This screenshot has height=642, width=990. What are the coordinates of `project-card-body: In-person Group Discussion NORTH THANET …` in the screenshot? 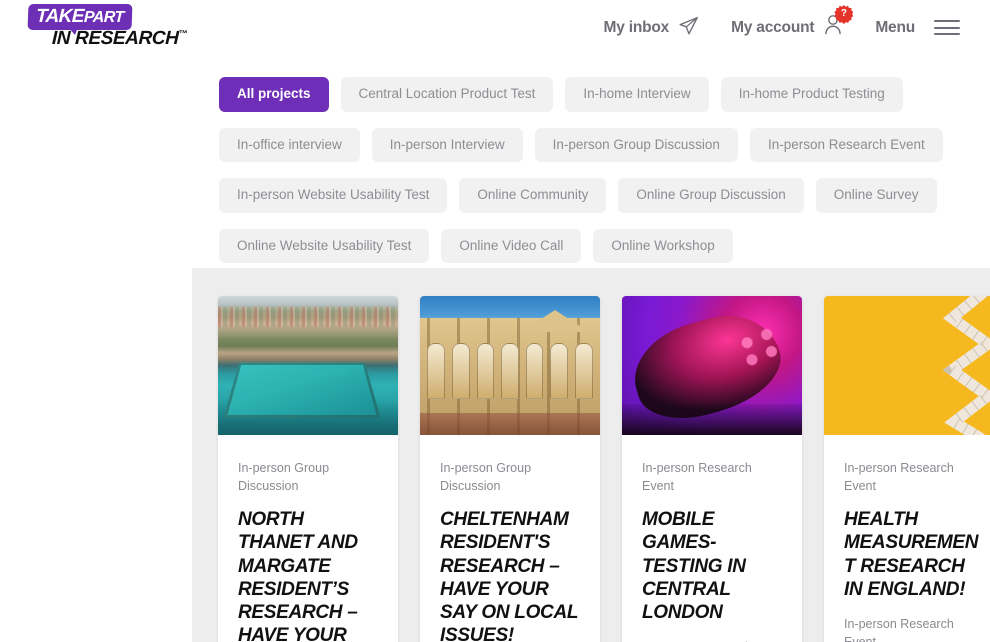 It's located at (308, 538).